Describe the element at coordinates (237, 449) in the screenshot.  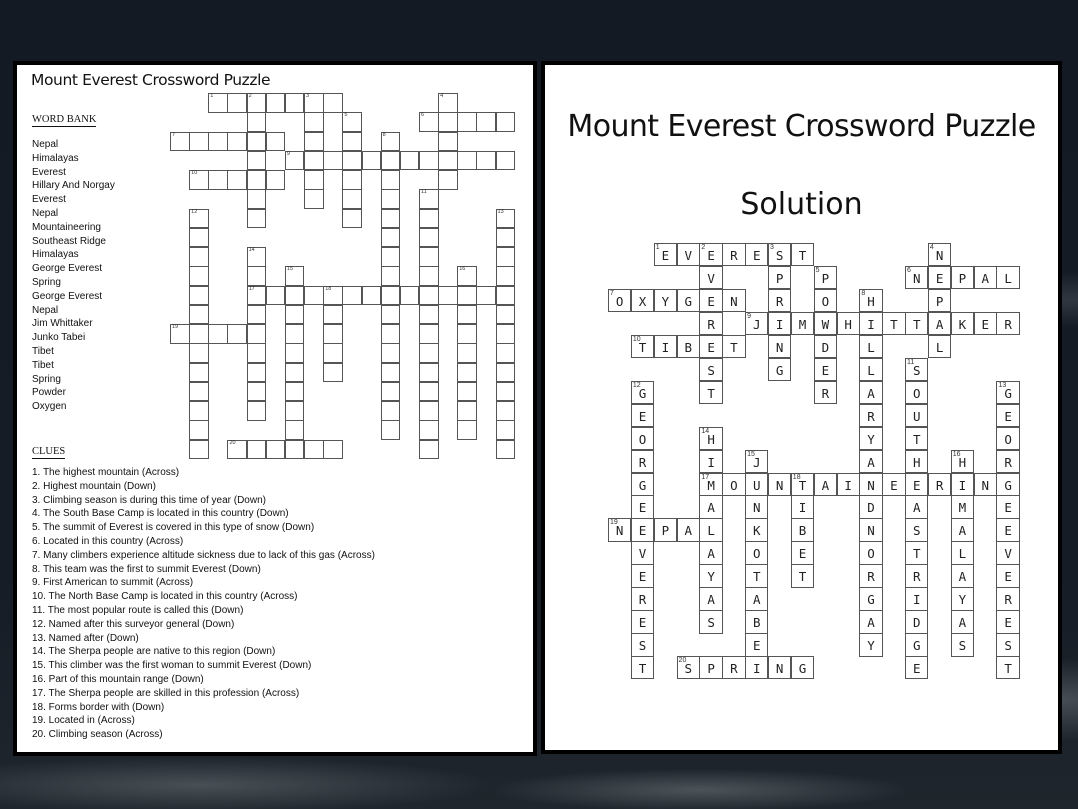
I see `crossword-cell: 20` at that location.